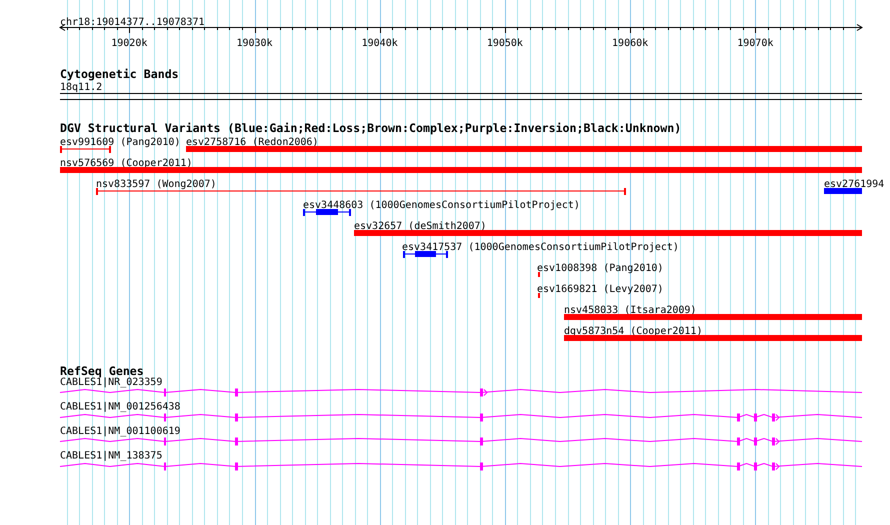  What do you see at coordinates (600, 289) in the screenshot?
I see `variant-label: esv1669821 (Levy2007)` at bounding box center [600, 289].